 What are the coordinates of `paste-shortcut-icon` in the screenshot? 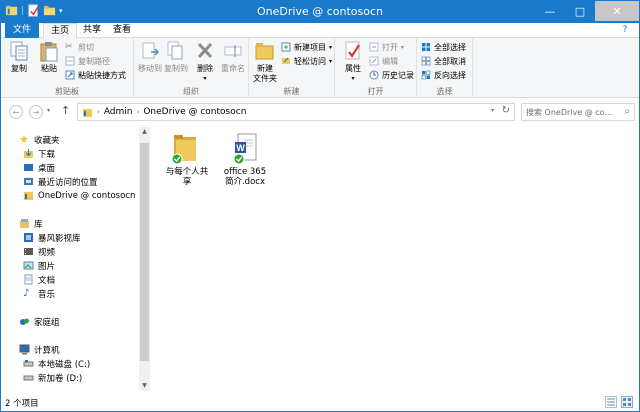 It's located at (70, 75).